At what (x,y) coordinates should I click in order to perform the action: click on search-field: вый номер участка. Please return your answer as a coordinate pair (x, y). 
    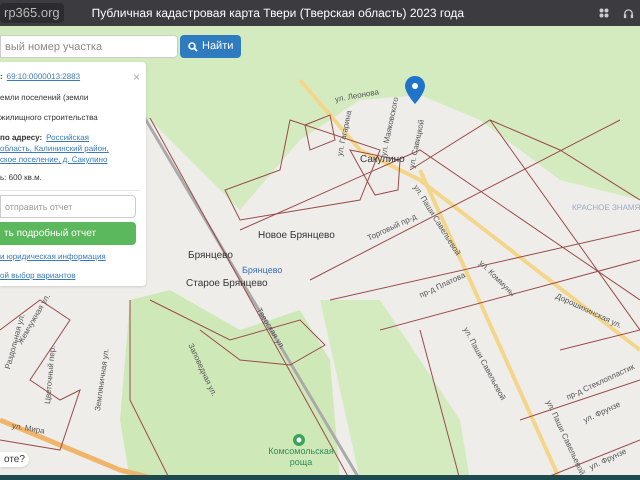
    Looking at the image, I should click on (89, 46).